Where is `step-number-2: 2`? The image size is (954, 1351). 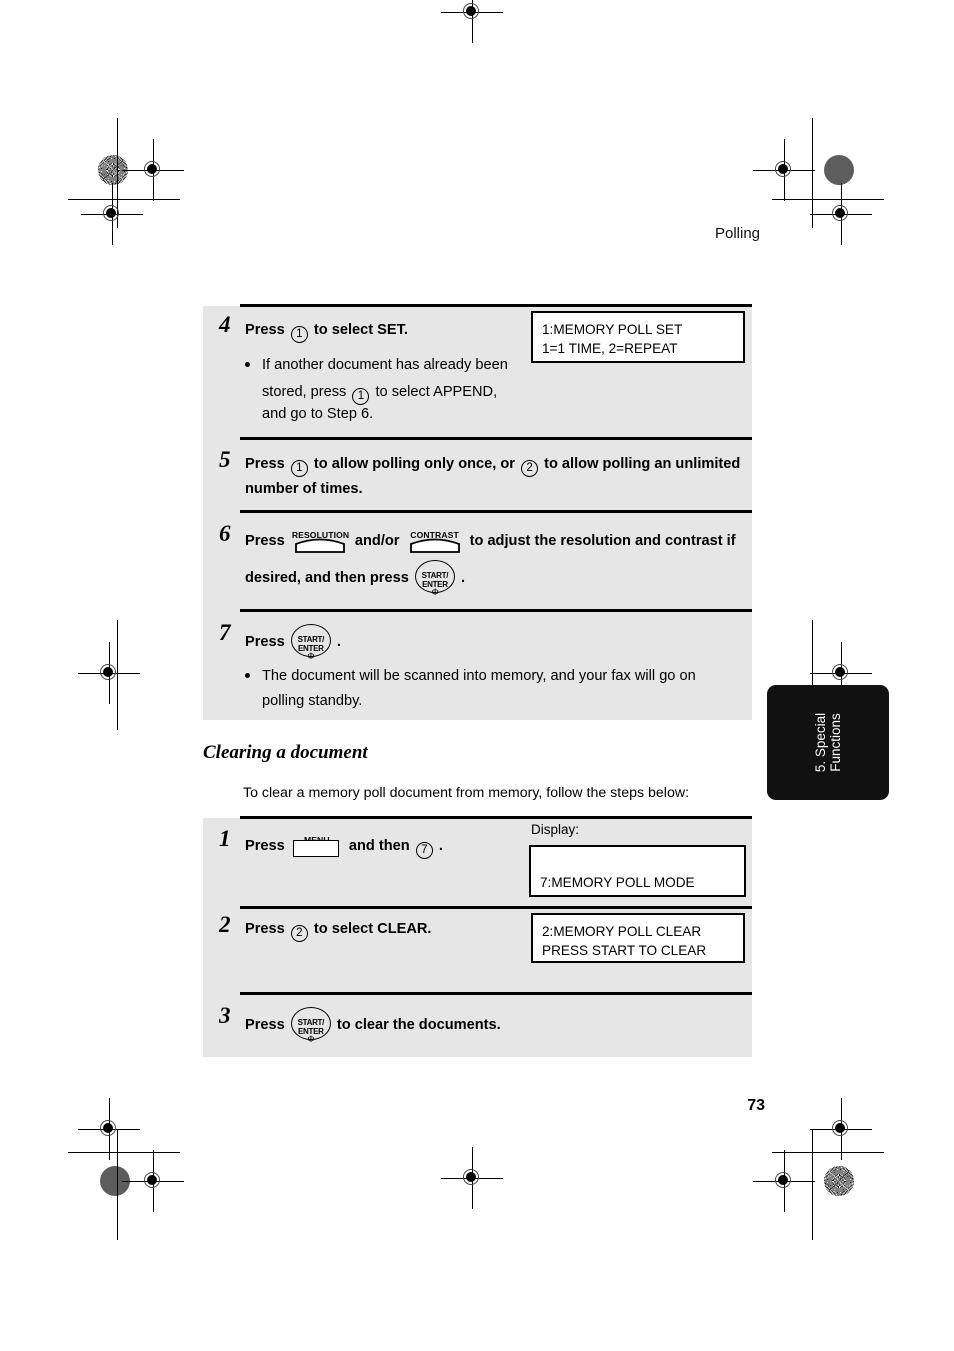
step-number-2: 2 is located at coordinates (225, 924).